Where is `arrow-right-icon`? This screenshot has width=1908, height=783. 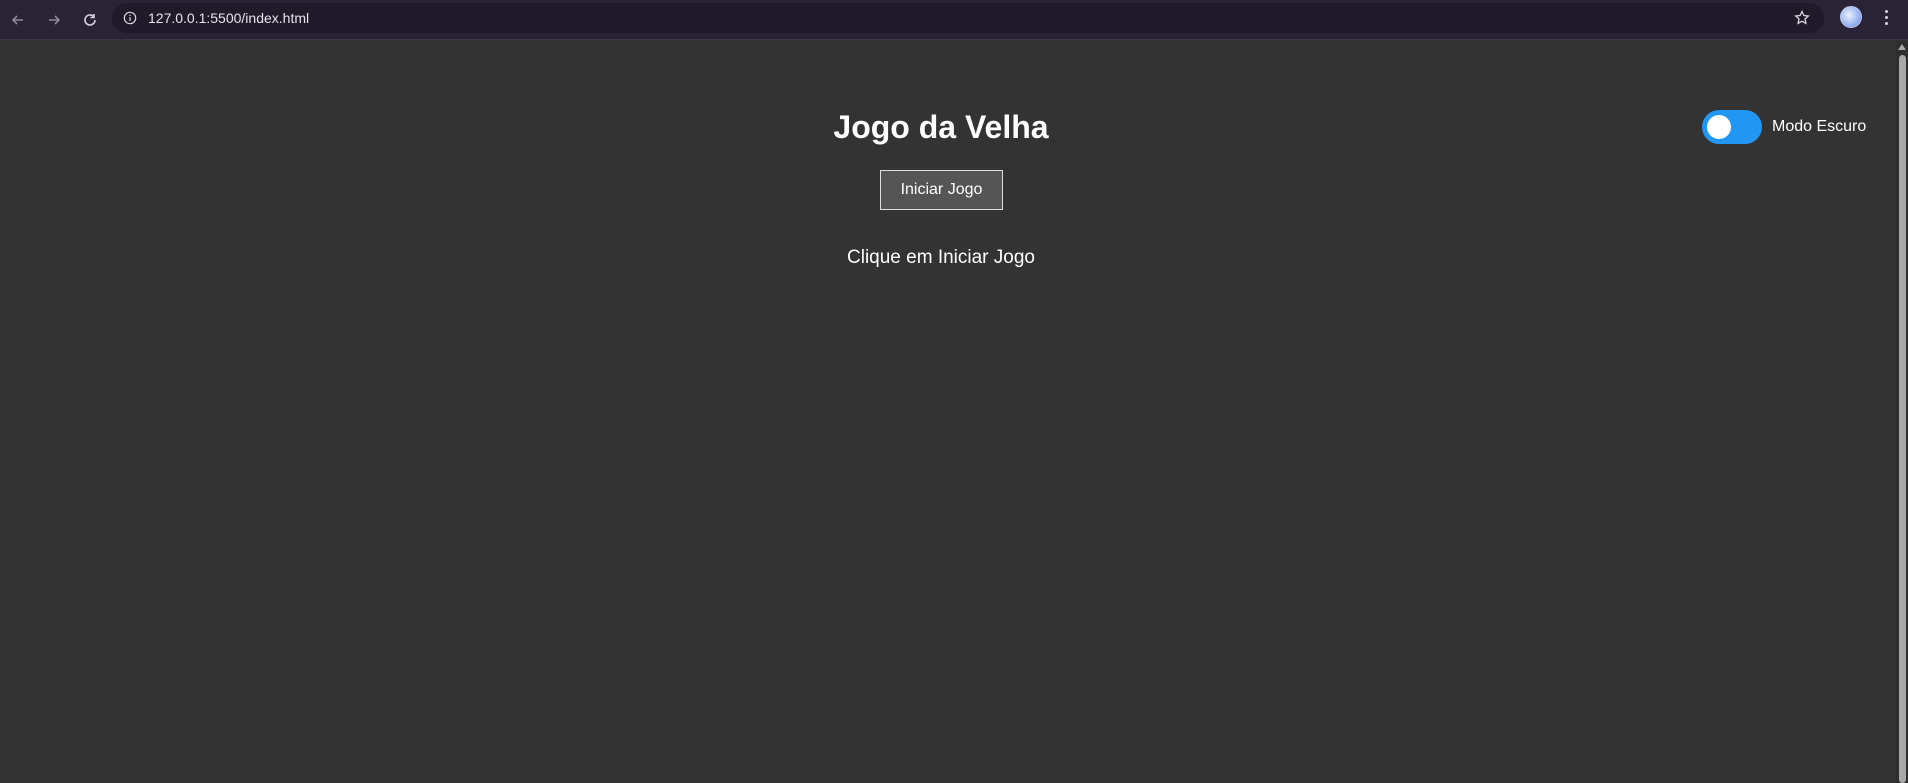
arrow-right-icon is located at coordinates (55, 19).